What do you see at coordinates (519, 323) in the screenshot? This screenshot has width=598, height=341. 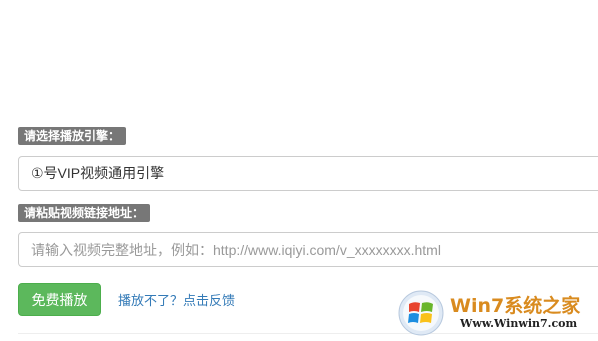 I see `watermark-url: Www.Winwin7.com` at bounding box center [519, 323].